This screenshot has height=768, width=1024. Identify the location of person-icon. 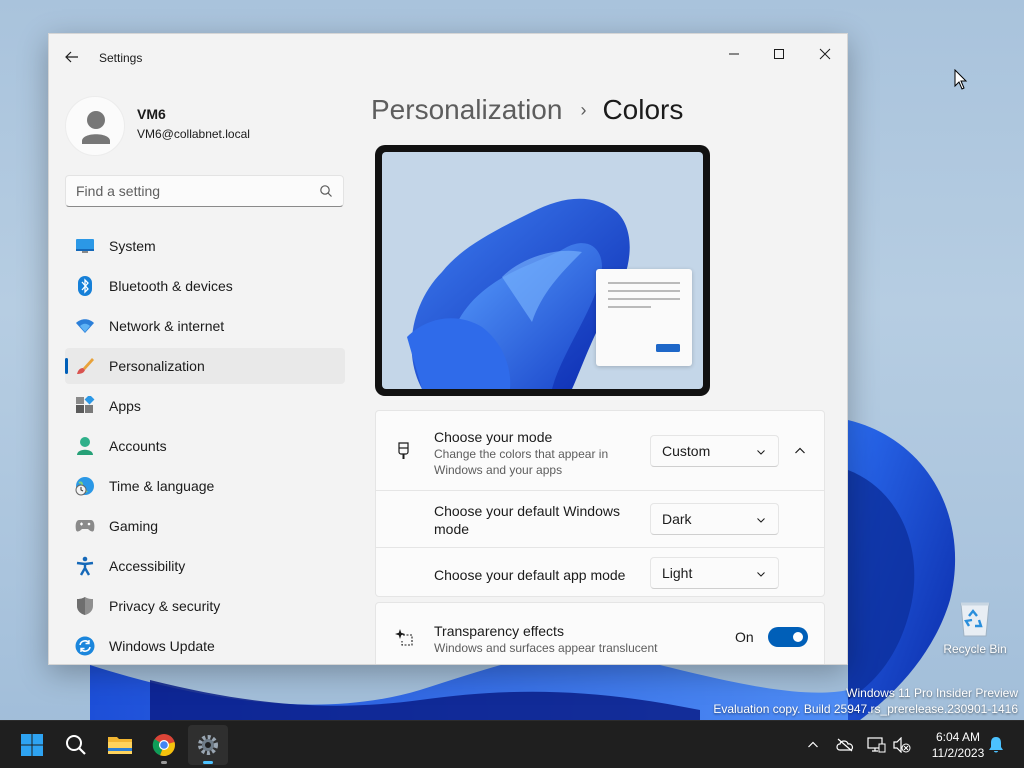
(96, 127).